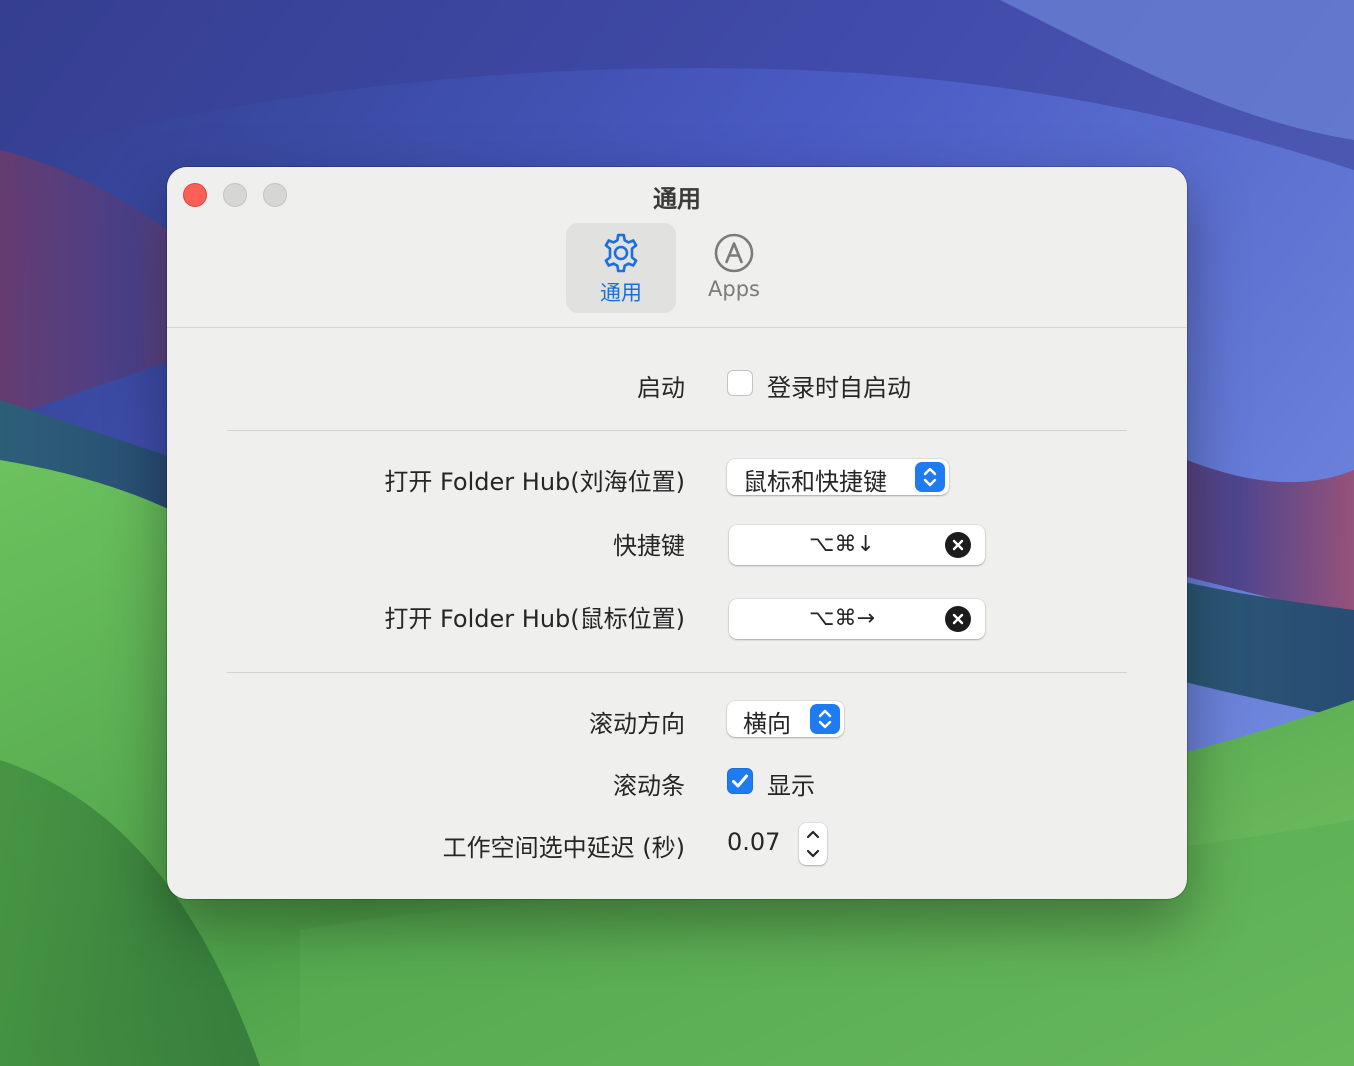  Describe the element at coordinates (621, 293) in the screenshot. I see `tab-general-label: 通用` at that location.